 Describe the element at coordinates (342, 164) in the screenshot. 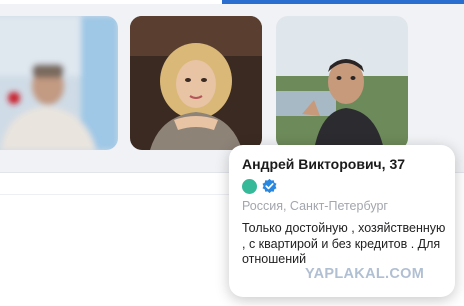

I see `profile-name: Андрей Викторович, 37` at that location.